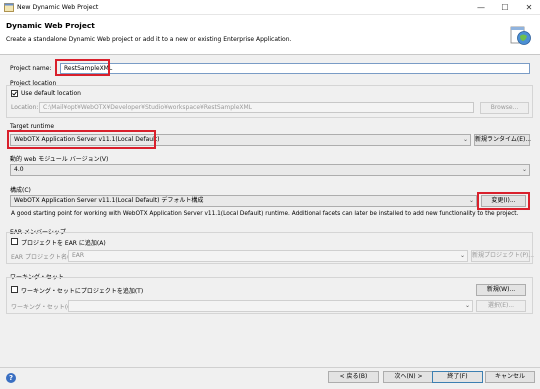 Image resolution: width=540 pixels, height=389 pixels. I want to click on window-title-bar: New Dynamic Web Project — ☐ ✕, so click(270, 7).